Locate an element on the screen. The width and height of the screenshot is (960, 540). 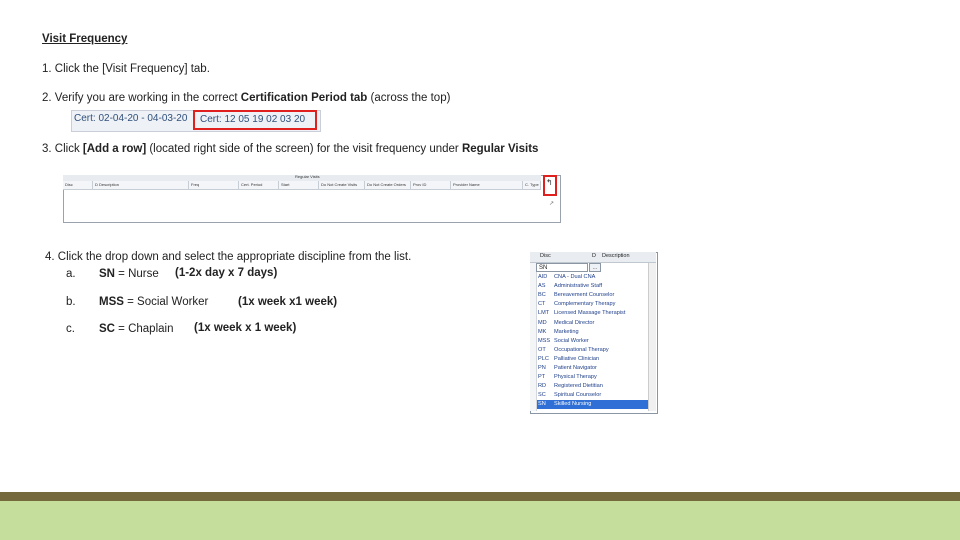
dropdown-option-code: CT is located at coordinates (542, 304).